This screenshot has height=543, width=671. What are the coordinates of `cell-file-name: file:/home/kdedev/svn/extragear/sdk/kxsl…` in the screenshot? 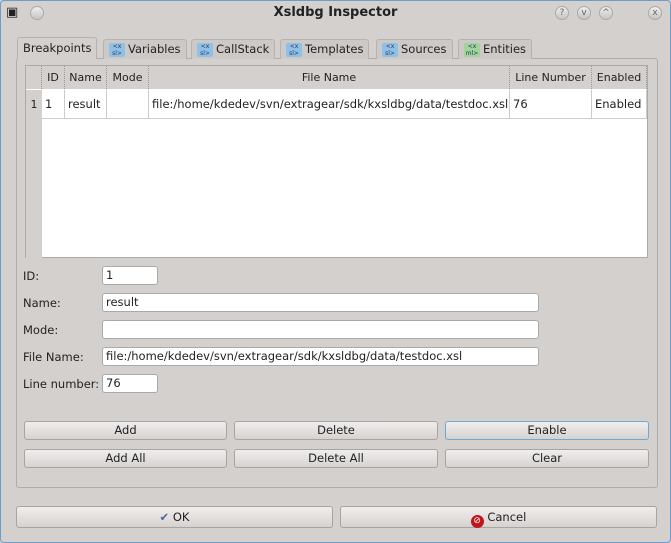 It's located at (329, 104).